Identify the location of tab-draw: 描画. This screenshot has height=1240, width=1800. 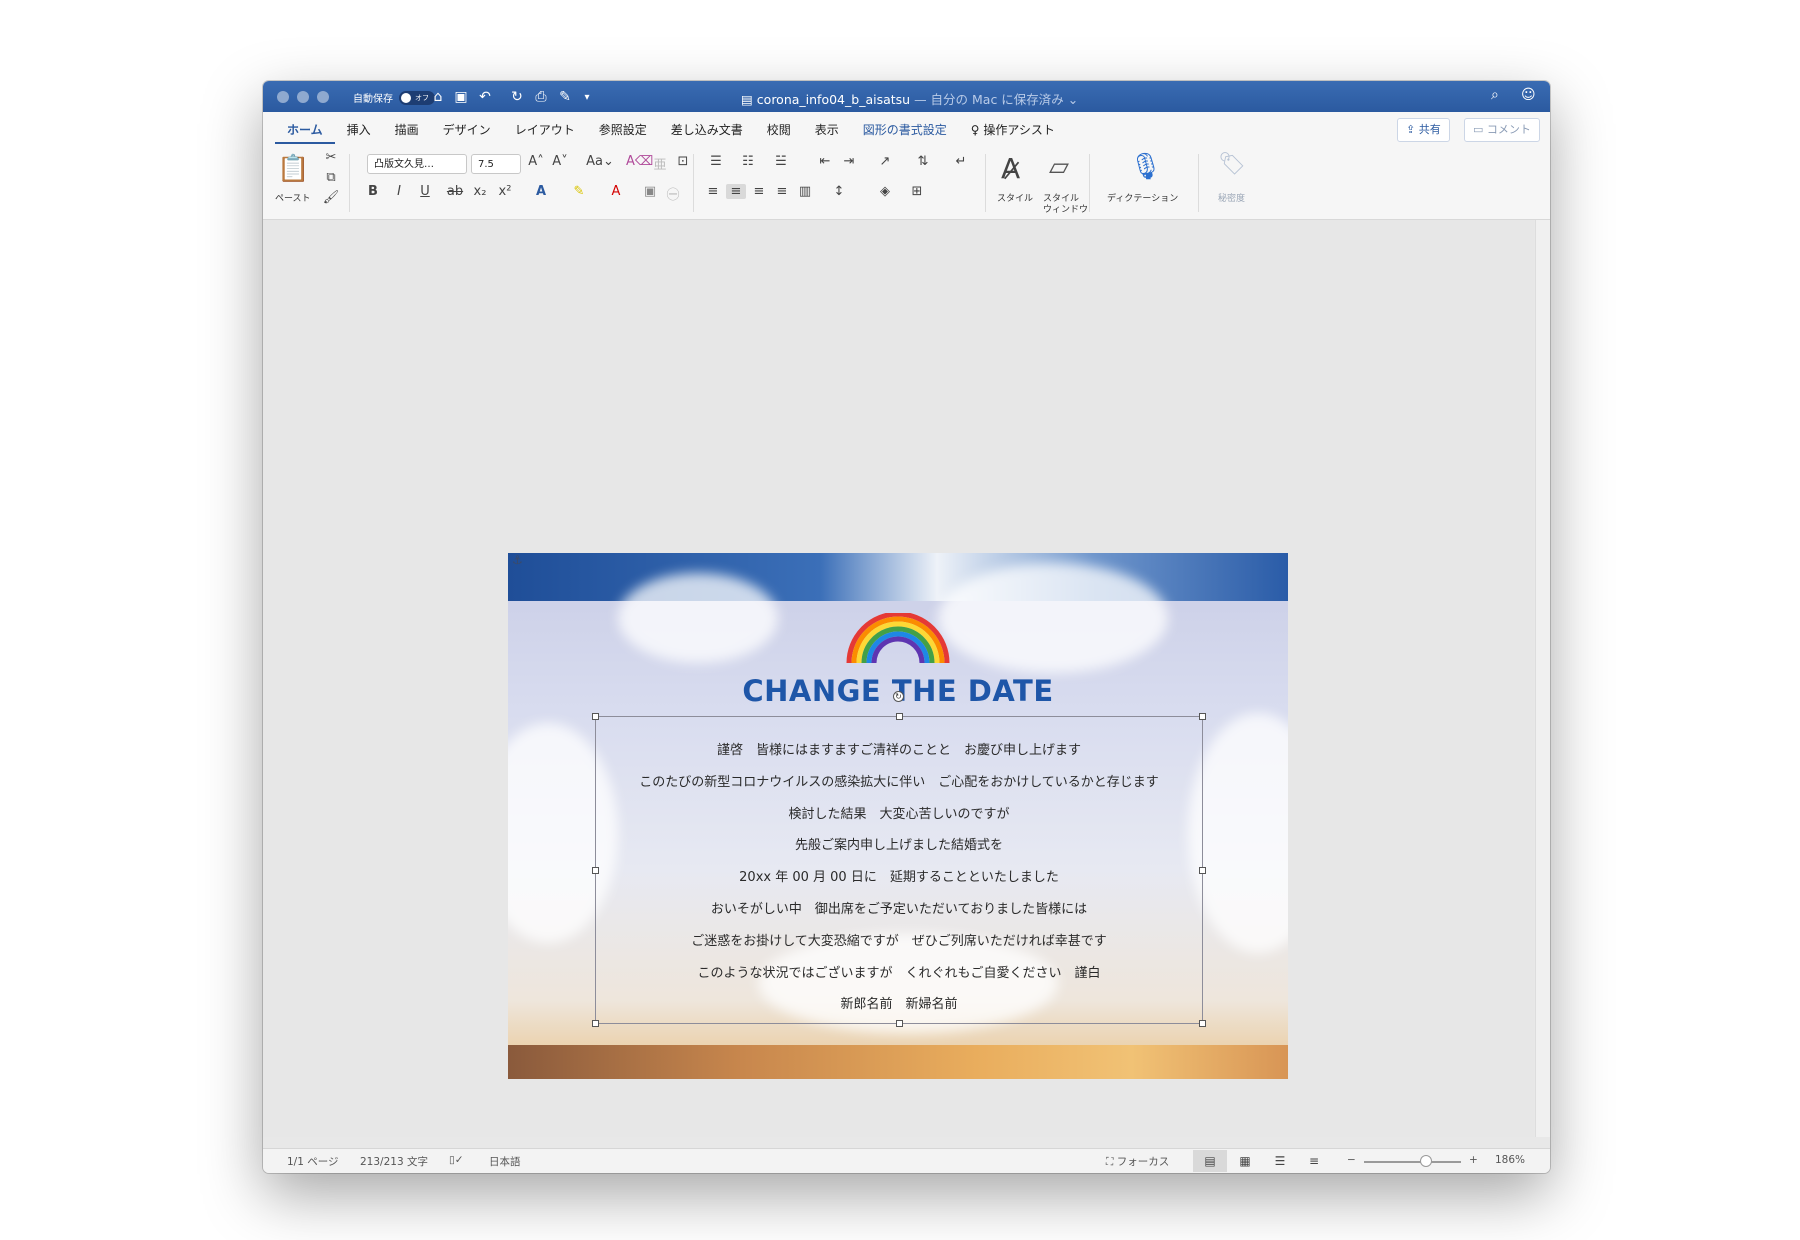
(407, 131).